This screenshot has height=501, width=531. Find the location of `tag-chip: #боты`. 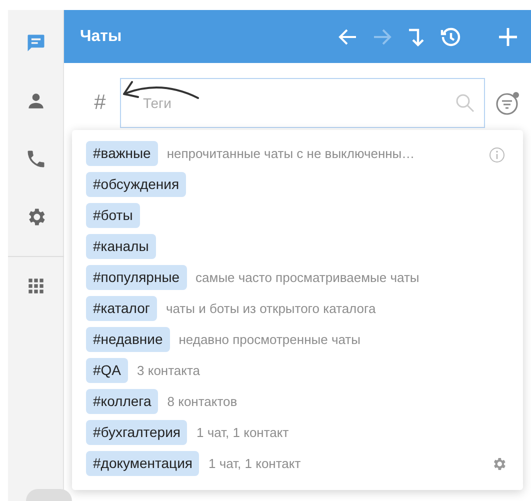

tag-chip: #боты is located at coordinates (113, 215).